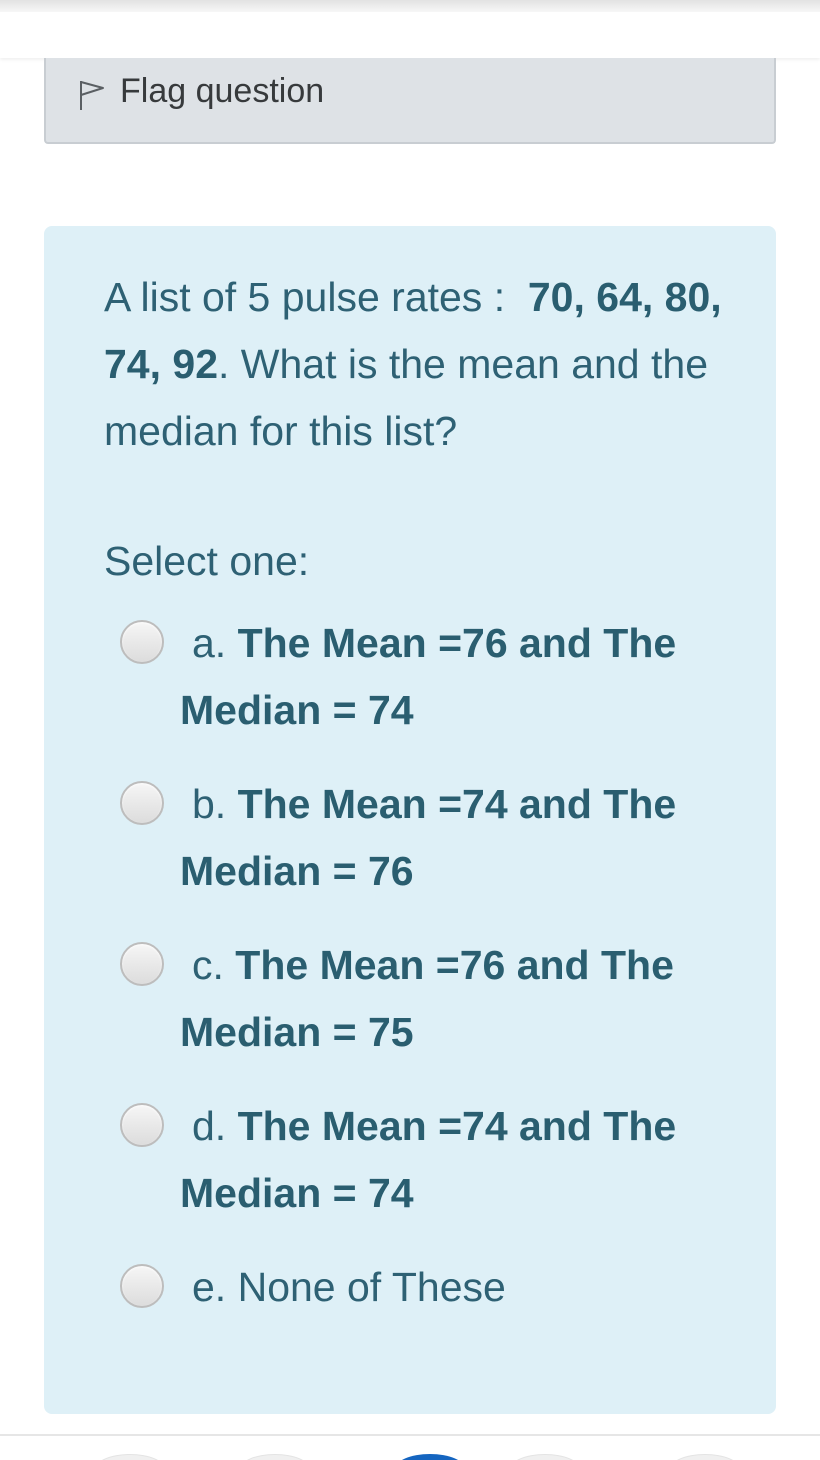 This screenshot has height=1460, width=820. I want to click on radio-button-a, so click(142, 642).